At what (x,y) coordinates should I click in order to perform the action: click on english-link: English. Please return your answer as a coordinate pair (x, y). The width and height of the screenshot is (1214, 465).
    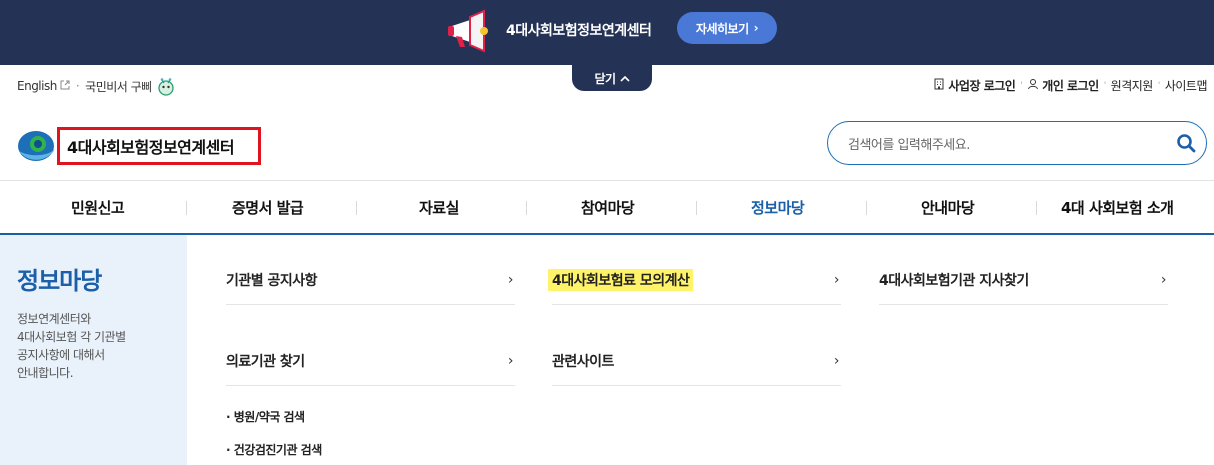
    Looking at the image, I should click on (37, 86).